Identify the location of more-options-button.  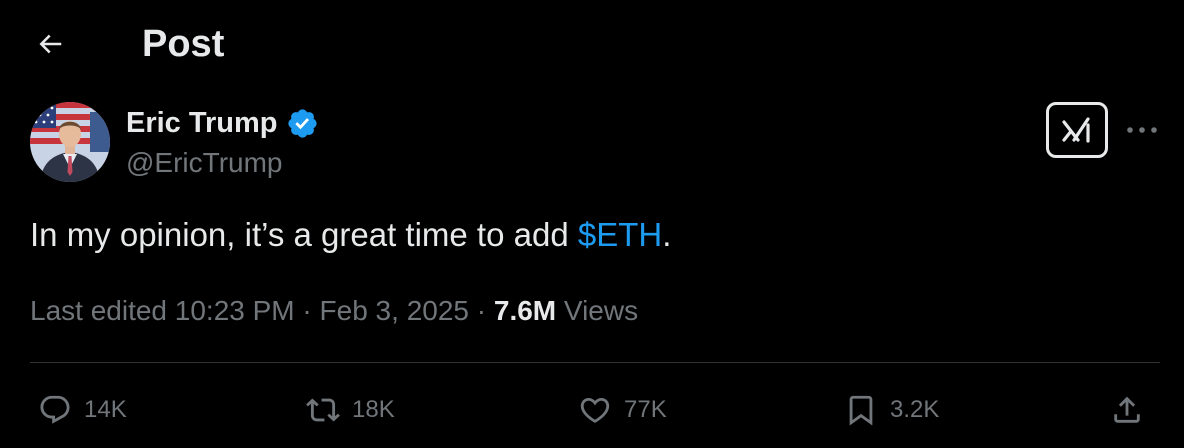
(1142, 130).